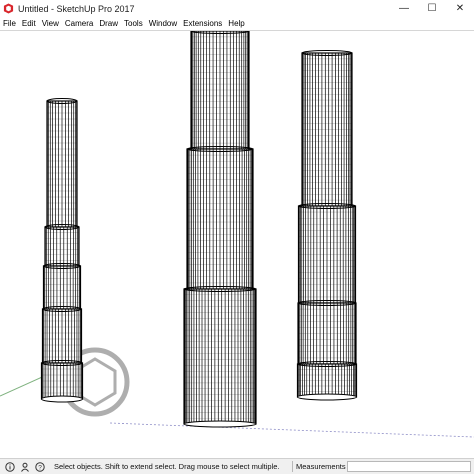 The width and height of the screenshot is (474, 474). What do you see at coordinates (108, 23) in the screenshot?
I see `menu-draw: Draw` at bounding box center [108, 23].